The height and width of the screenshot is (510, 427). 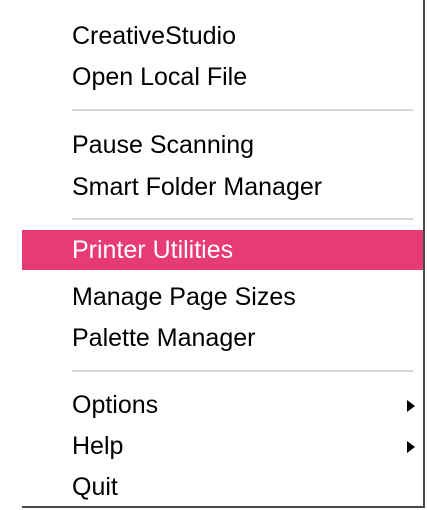 I want to click on menu-item-open-local-file: Open Local File, so click(x=222, y=77).